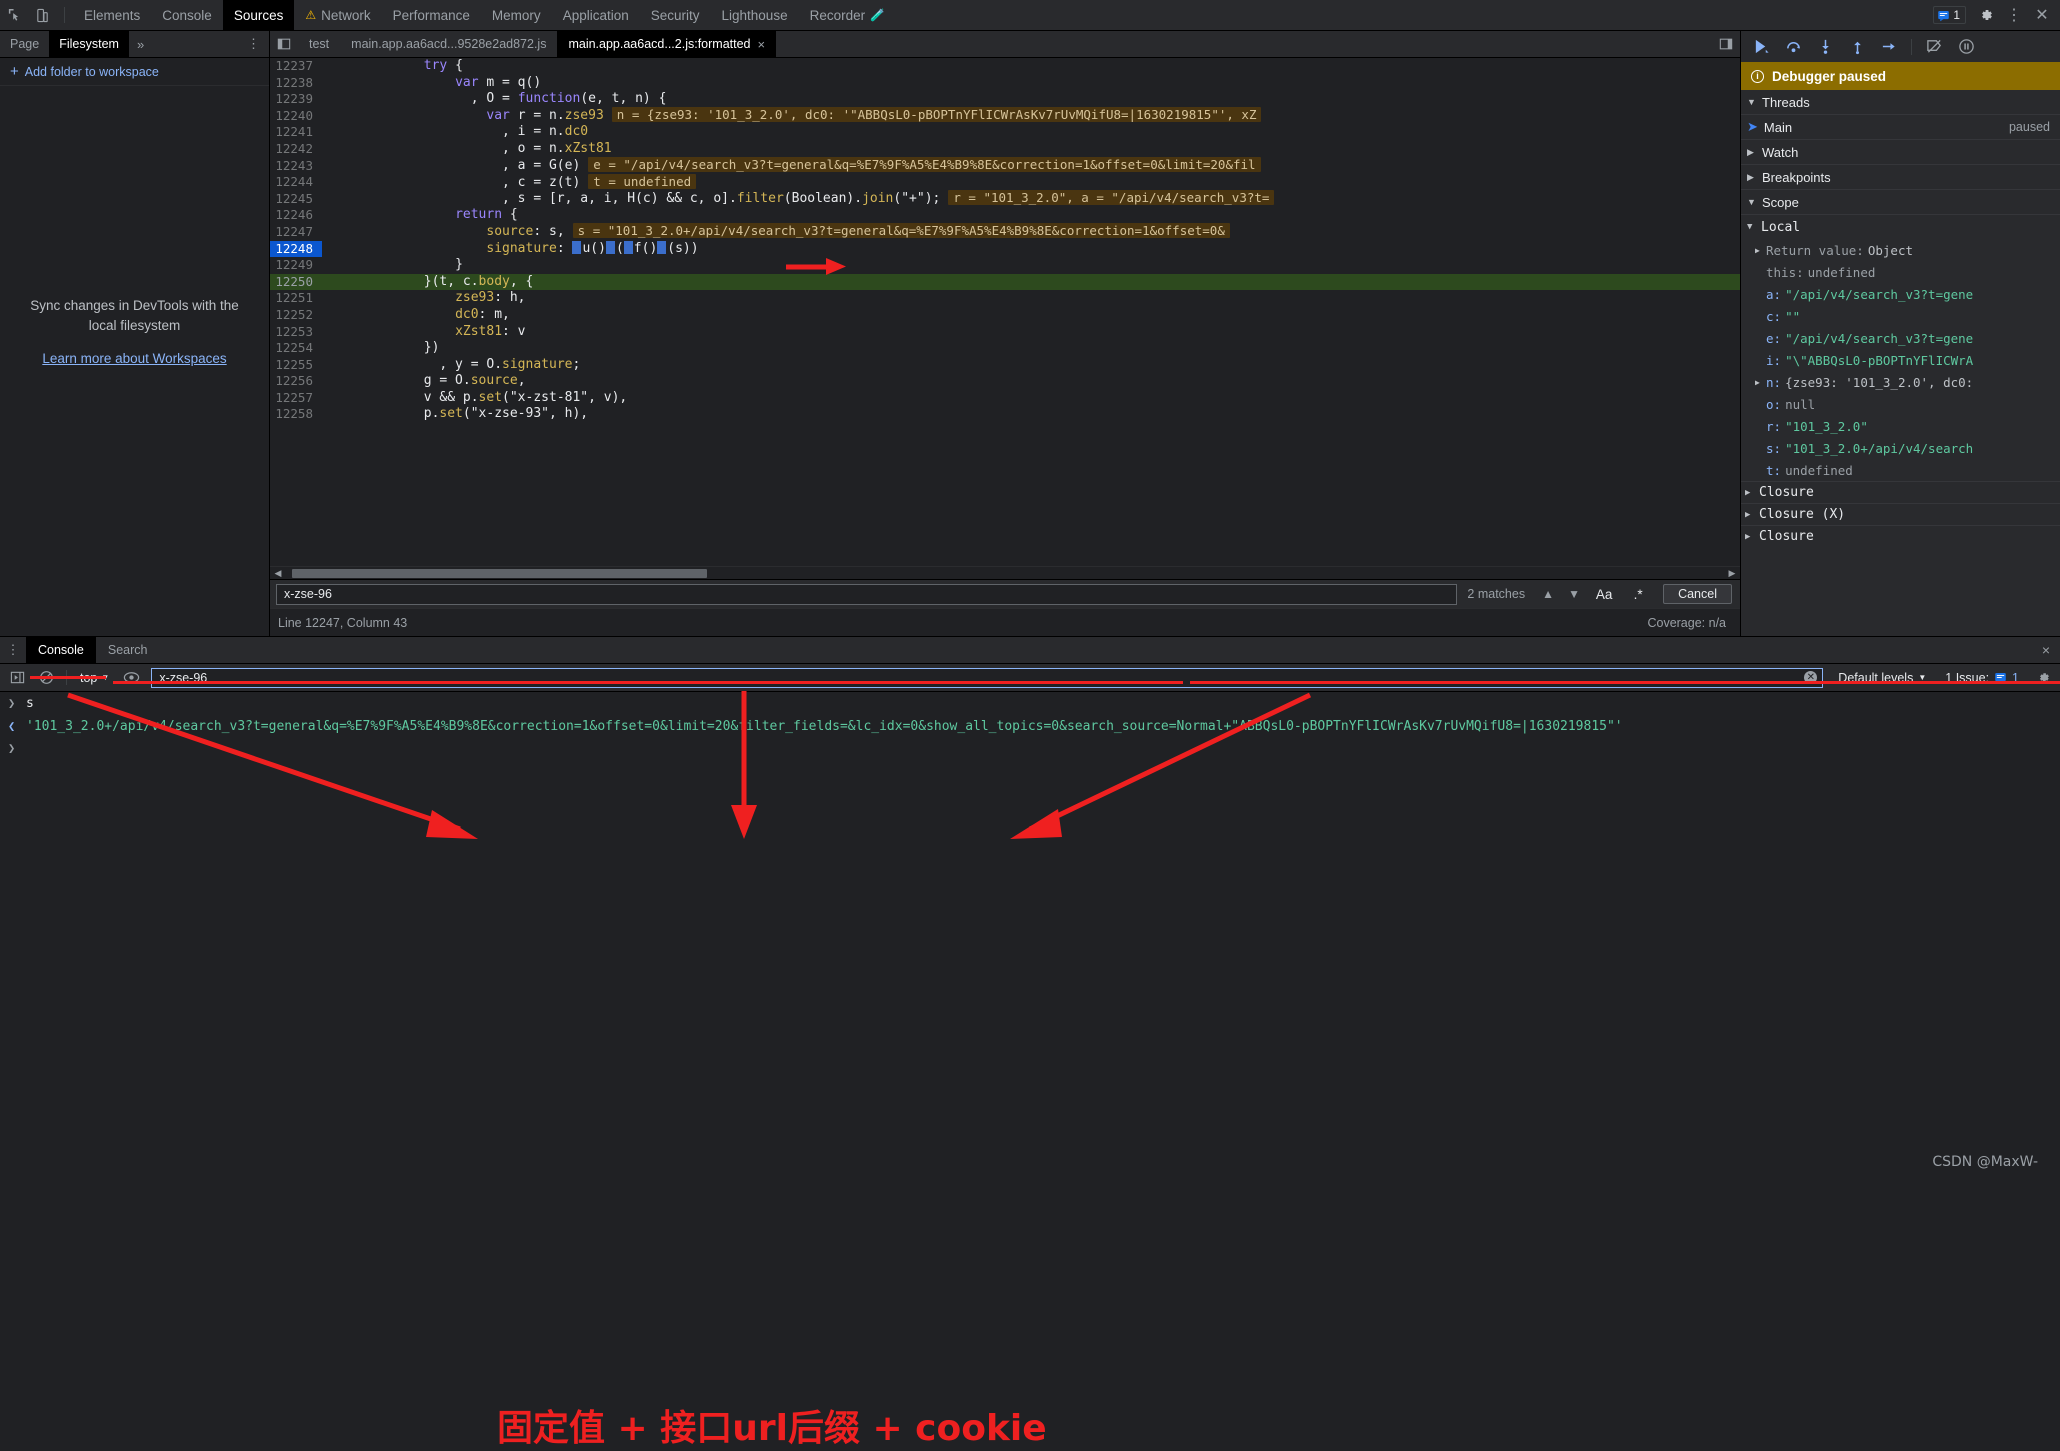 This screenshot has height=1451, width=2060. What do you see at coordinates (596, 15) in the screenshot?
I see `panel-tab-application: Application` at bounding box center [596, 15].